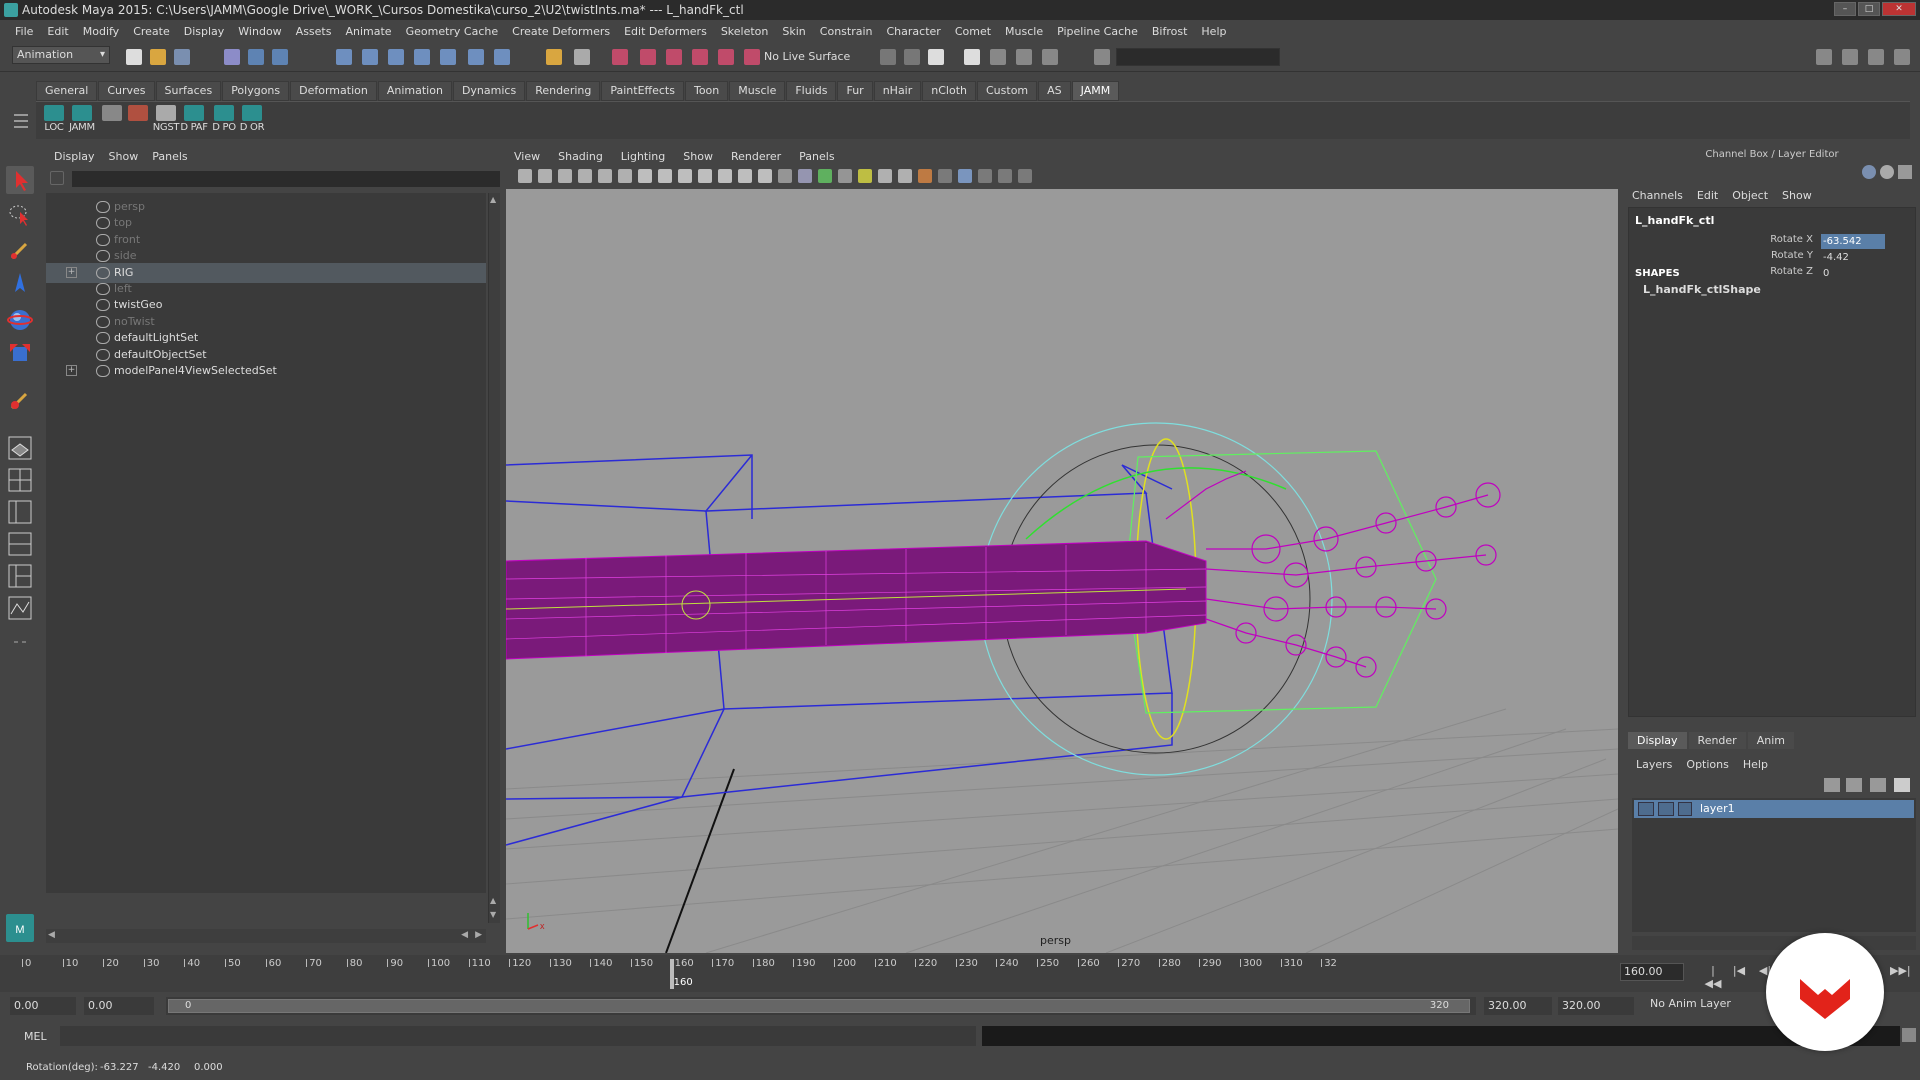  I want to click on shelf-tab-muscle: Muscle, so click(757, 91).